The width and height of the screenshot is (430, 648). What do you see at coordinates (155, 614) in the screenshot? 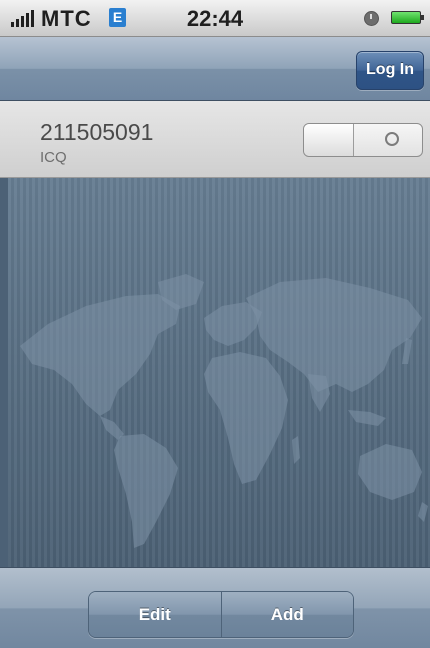
I see `edit-button: Edit` at bounding box center [155, 614].